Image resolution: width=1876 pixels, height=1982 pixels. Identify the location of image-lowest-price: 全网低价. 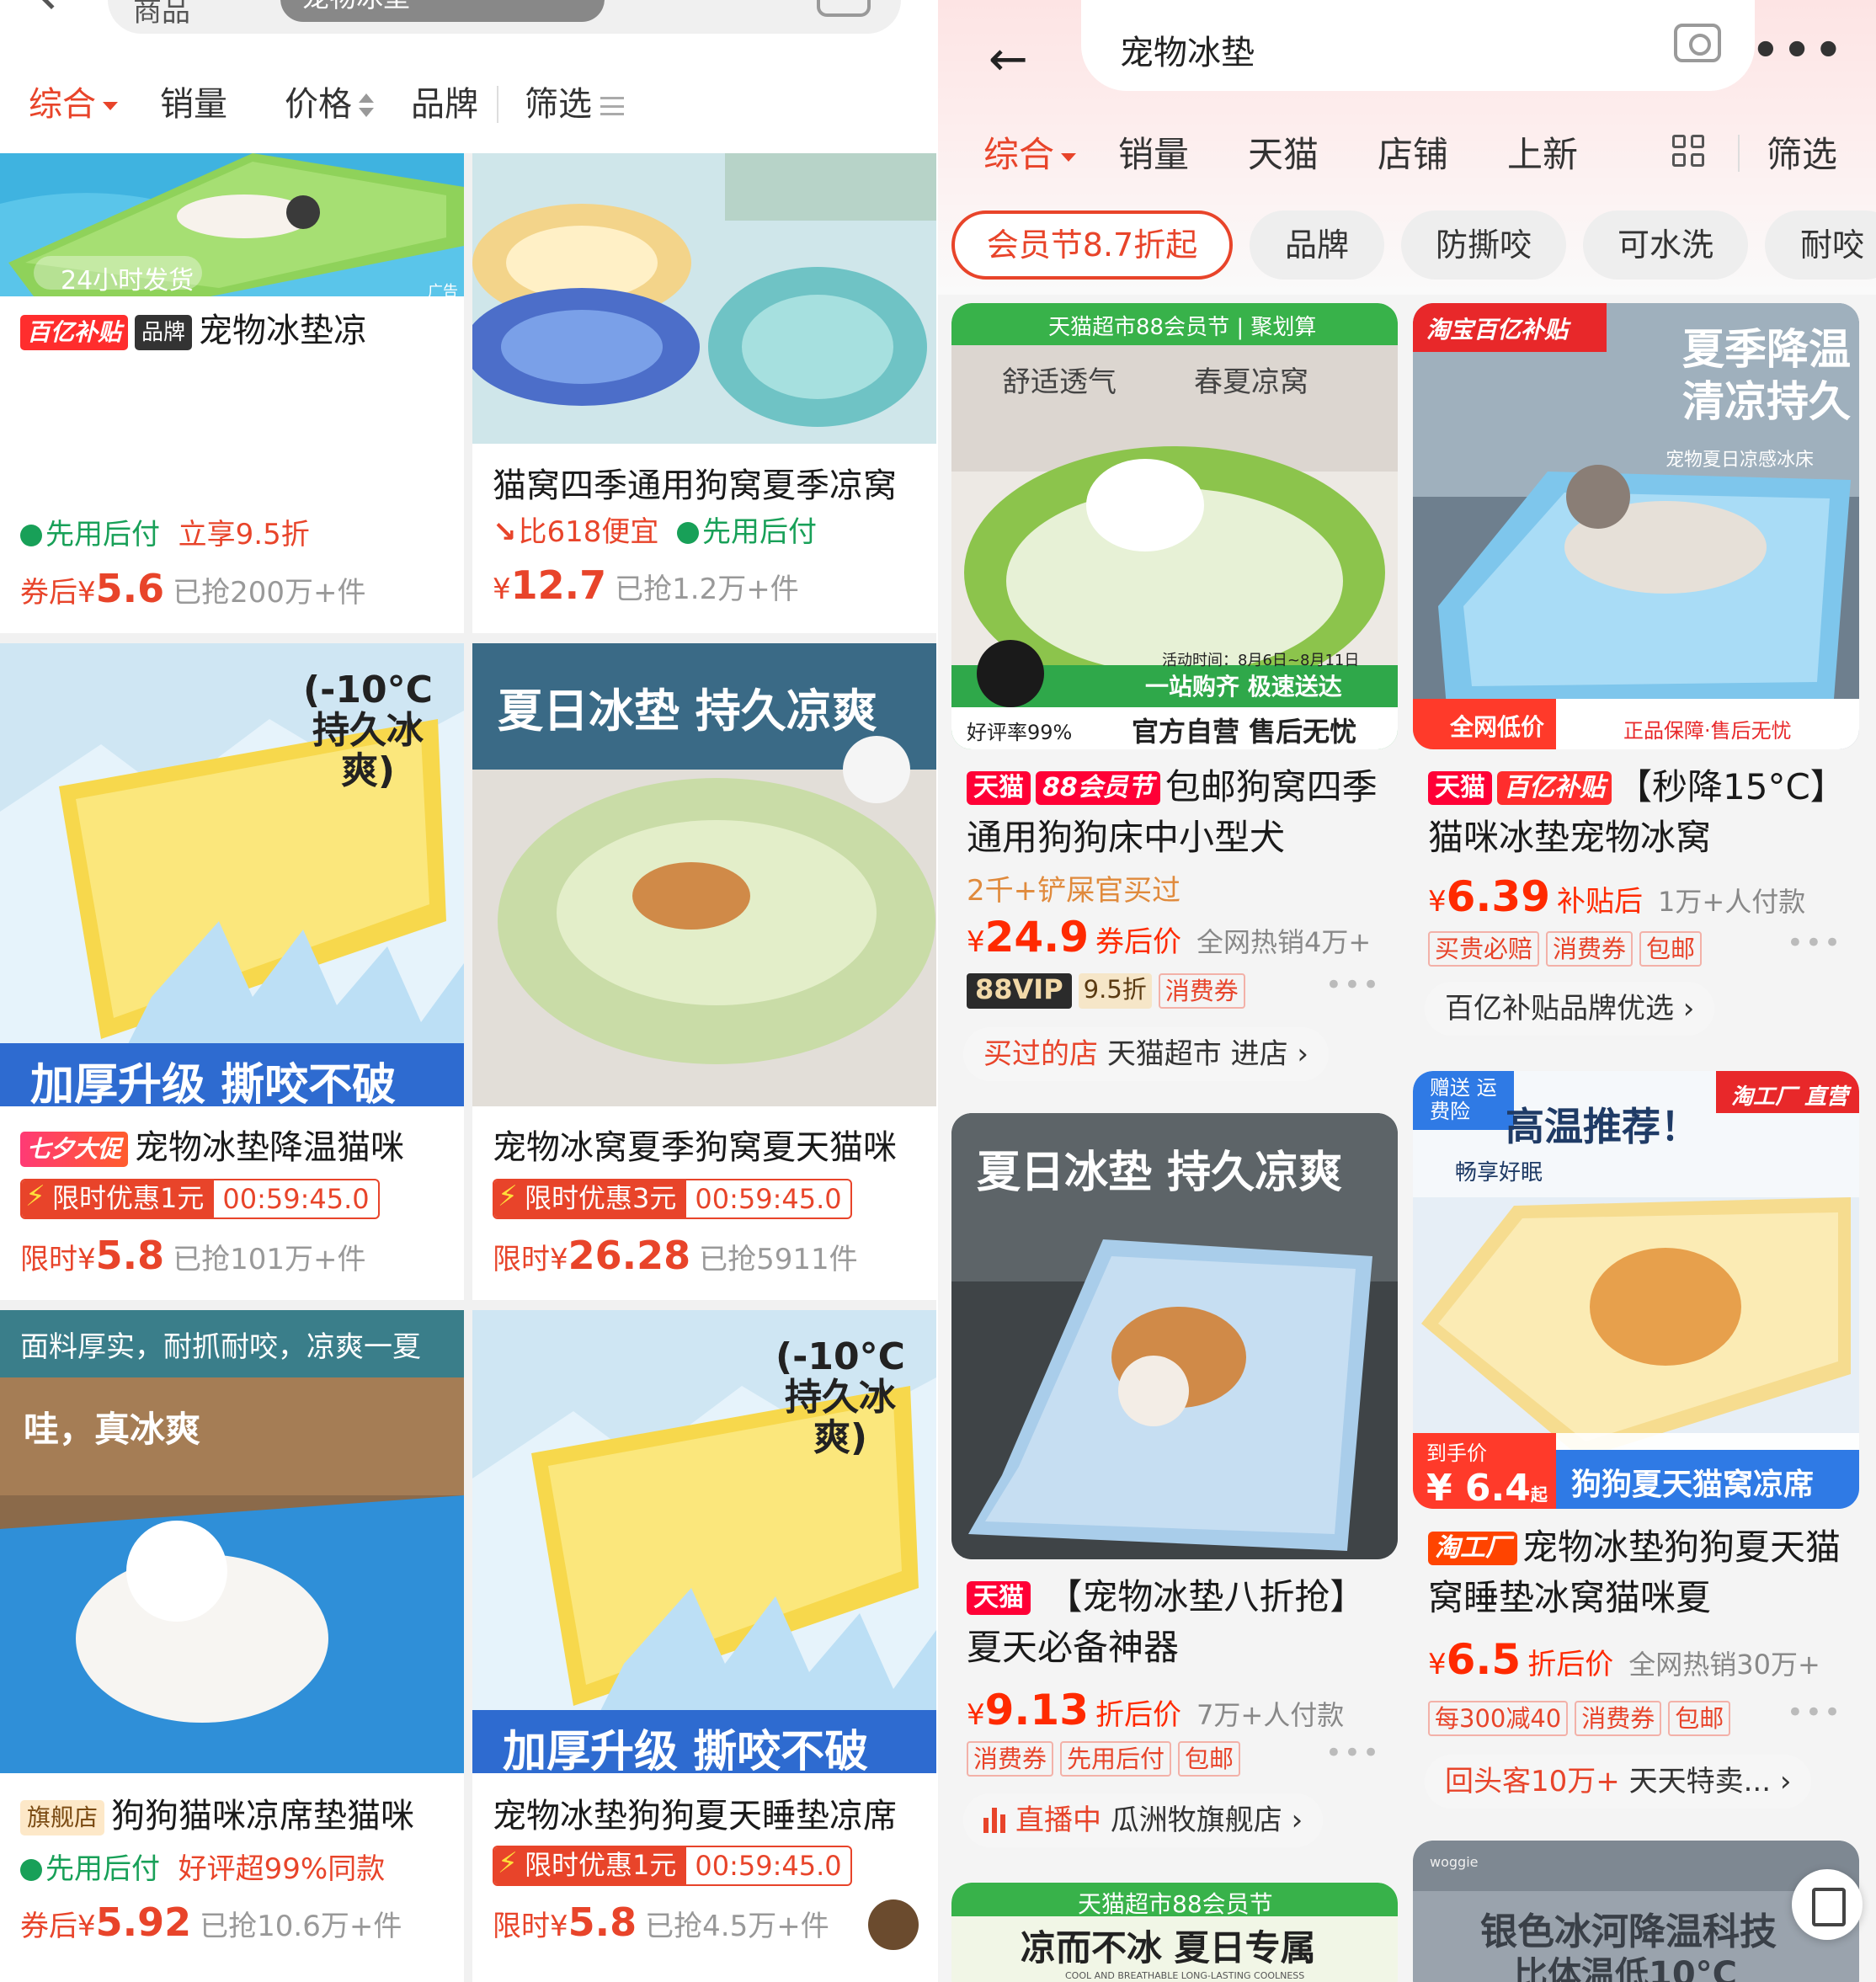
(1498, 727).